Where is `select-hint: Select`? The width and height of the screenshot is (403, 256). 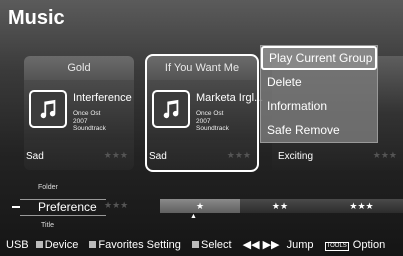 select-hint: Select is located at coordinates (213, 245).